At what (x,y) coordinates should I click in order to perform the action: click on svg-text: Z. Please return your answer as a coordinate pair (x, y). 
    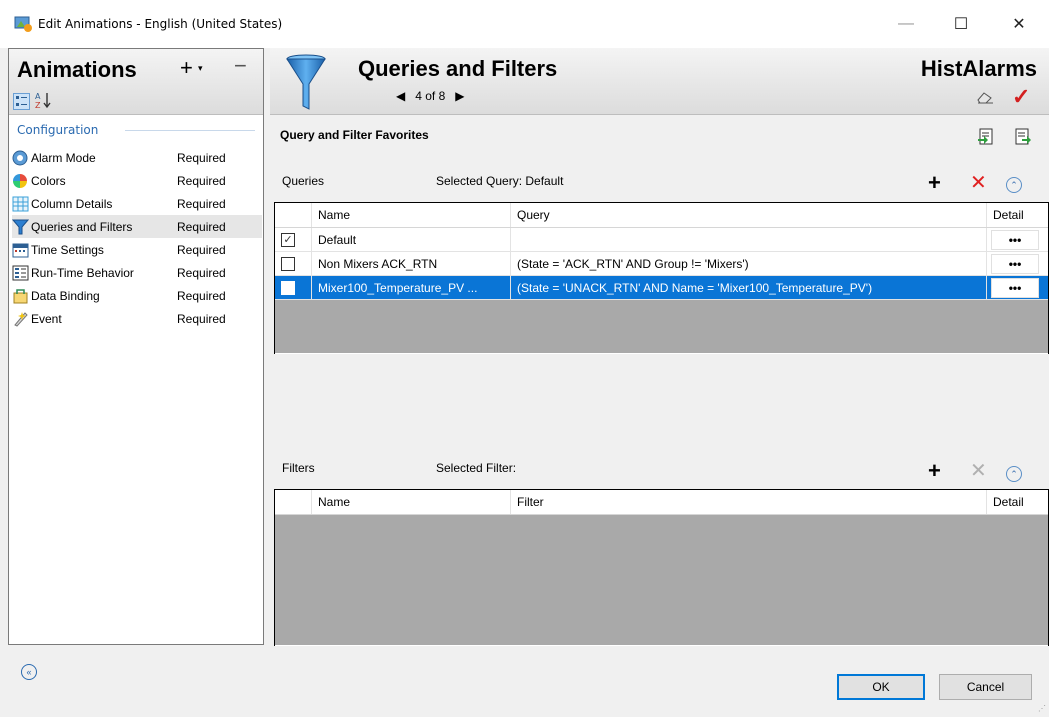
    Looking at the image, I should click on (38, 105).